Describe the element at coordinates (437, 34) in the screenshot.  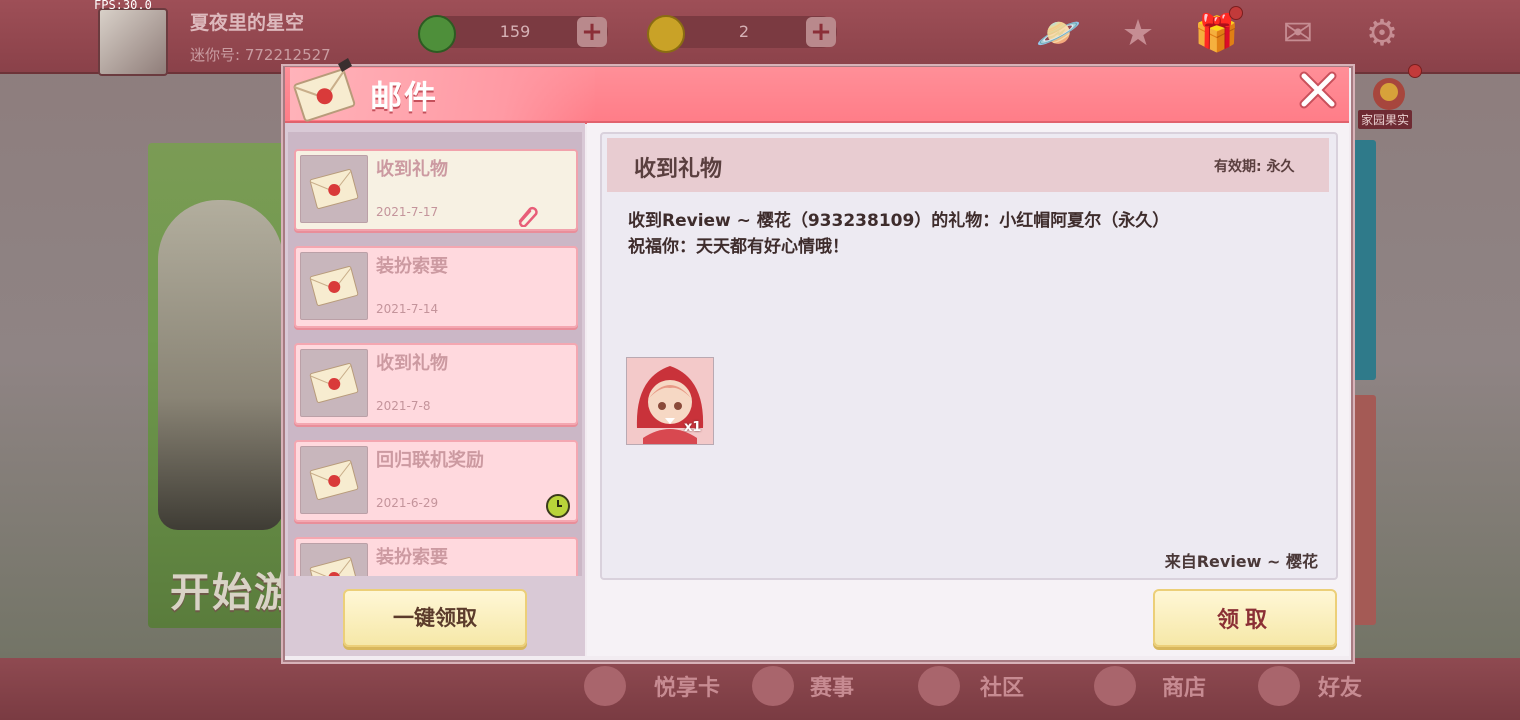
I see `green-coin-icon` at that location.